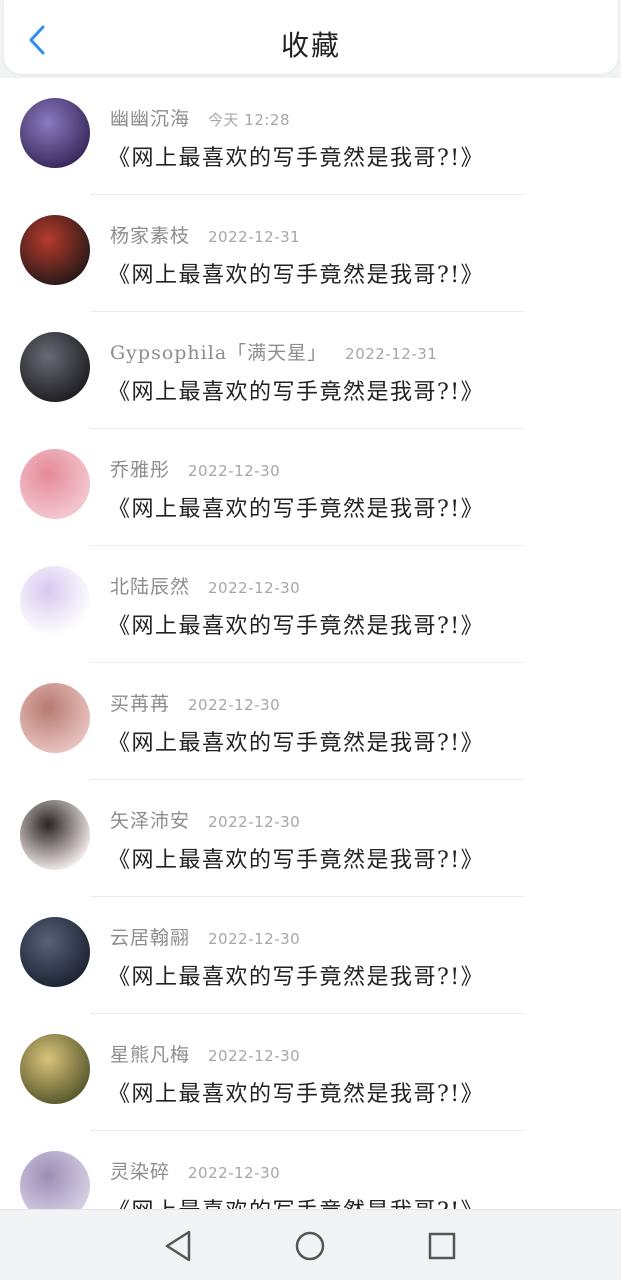 This screenshot has width=621, height=1280. What do you see at coordinates (310, 253) in the screenshot?
I see `favorite-item: 杨家素枝 2022-12-31 《网上最喜欢的写手竟然是我哥?!》` at bounding box center [310, 253].